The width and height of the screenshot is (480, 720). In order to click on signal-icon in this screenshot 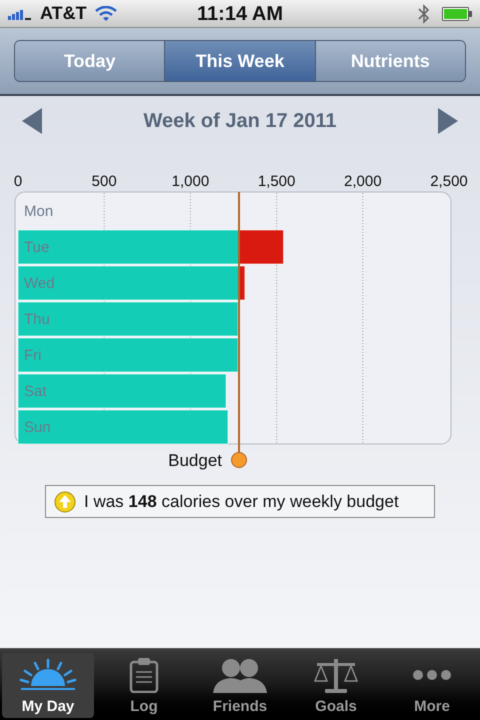, I will do `click(20, 14)`.